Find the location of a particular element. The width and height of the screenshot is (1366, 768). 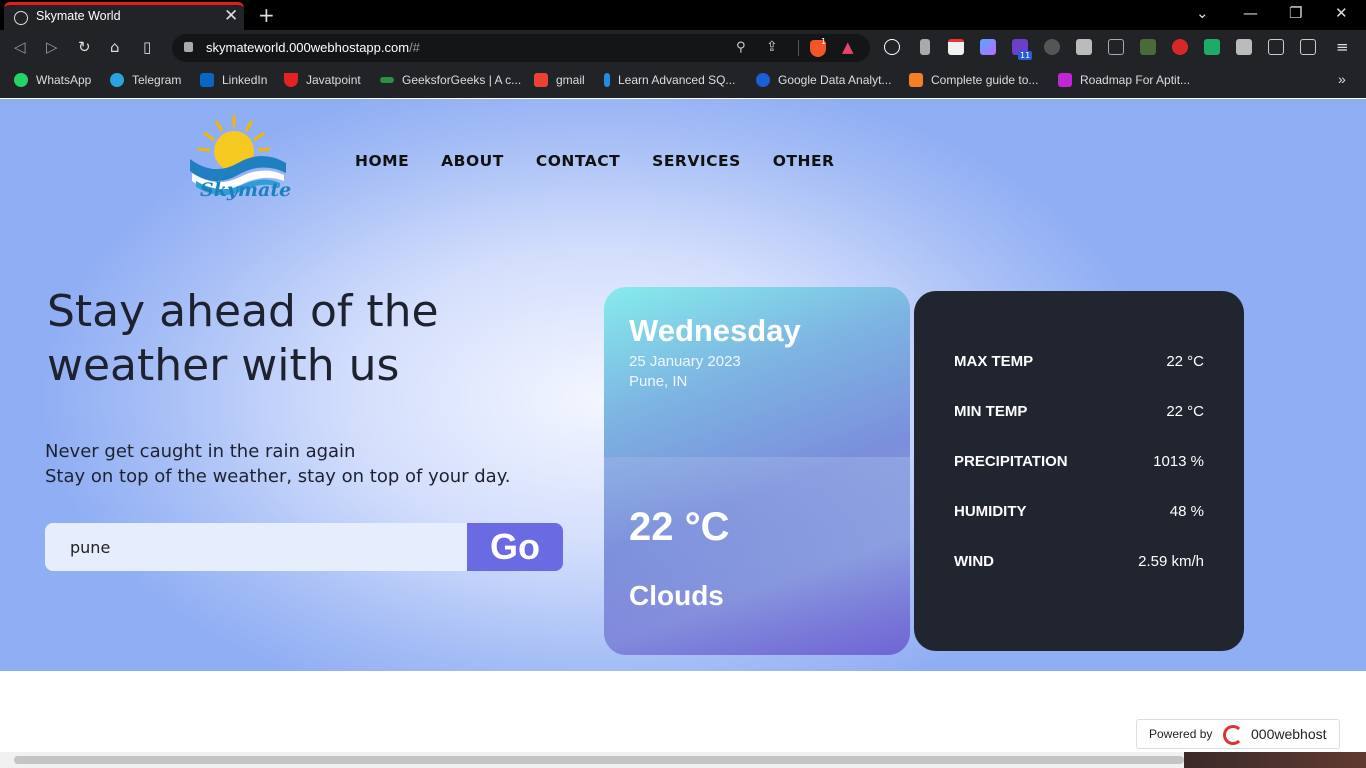

stat-value: 2.59 km/h is located at coordinates (1171, 561).